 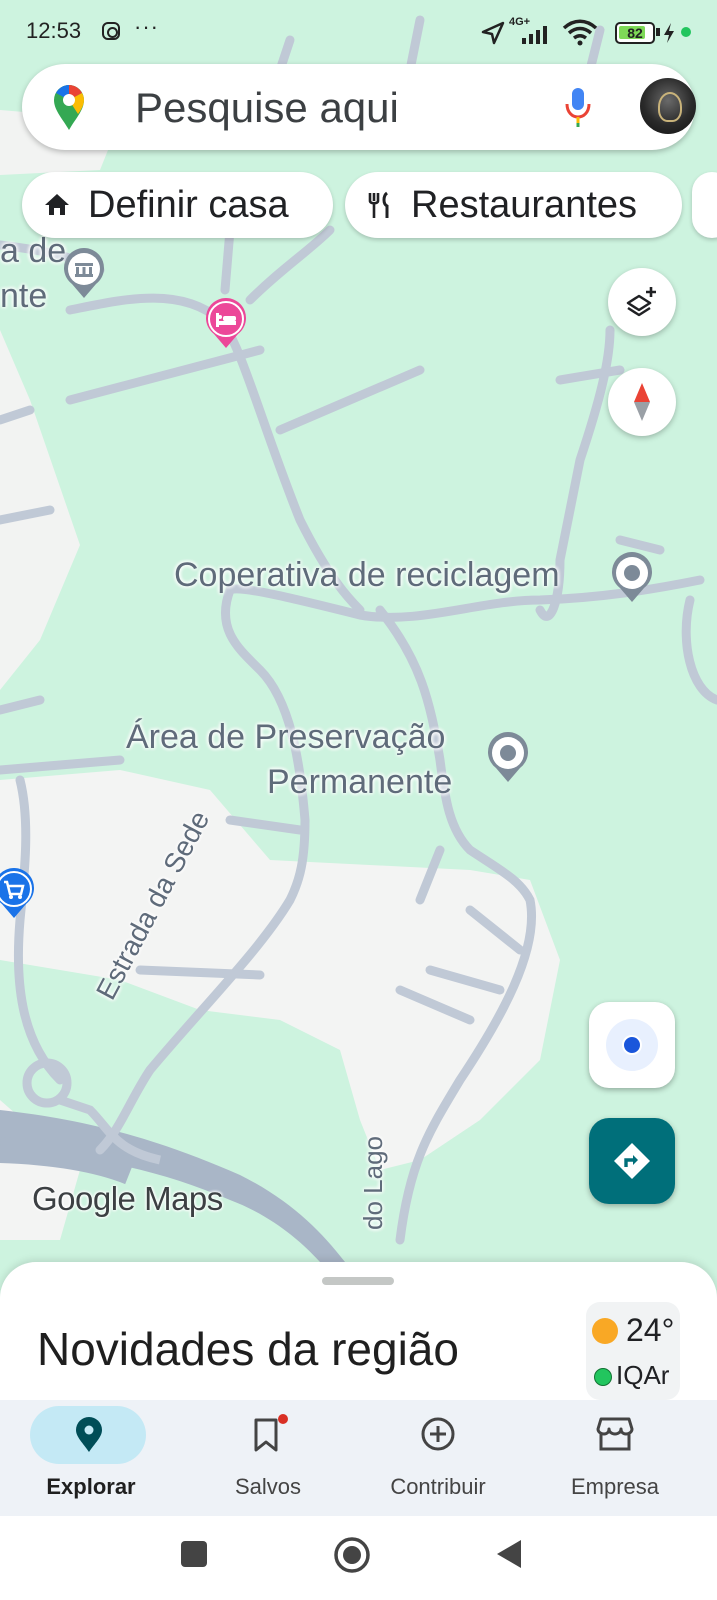 What do you see at coordinates (578, 107) in the screenshot?
I see `mic-icon` at bounding box center [578, 107].